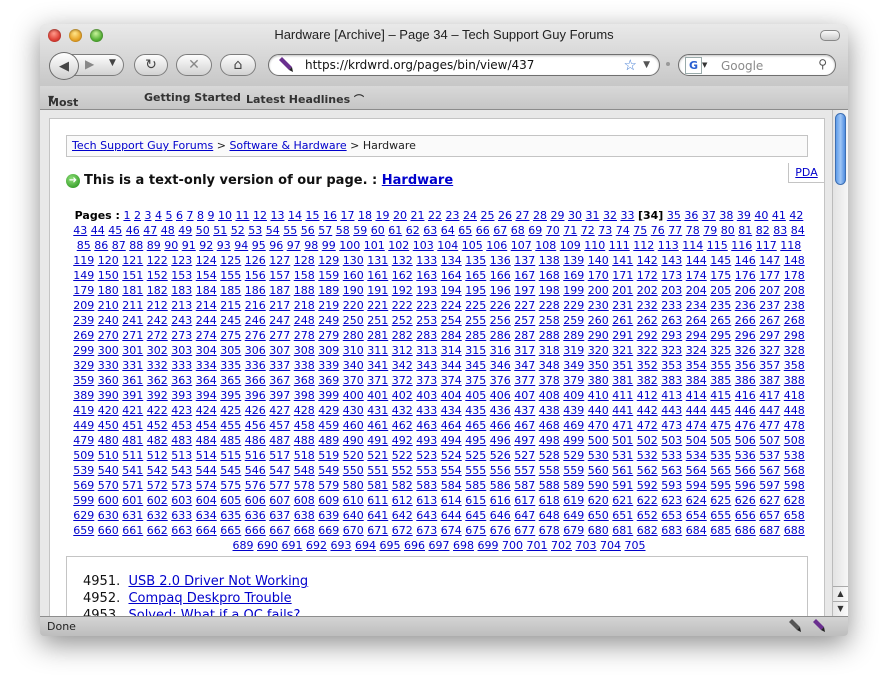  What do you see at coordinates (475, 470) in the screenshot?
I see `page-link: 555` at bounding box center [475, 470].